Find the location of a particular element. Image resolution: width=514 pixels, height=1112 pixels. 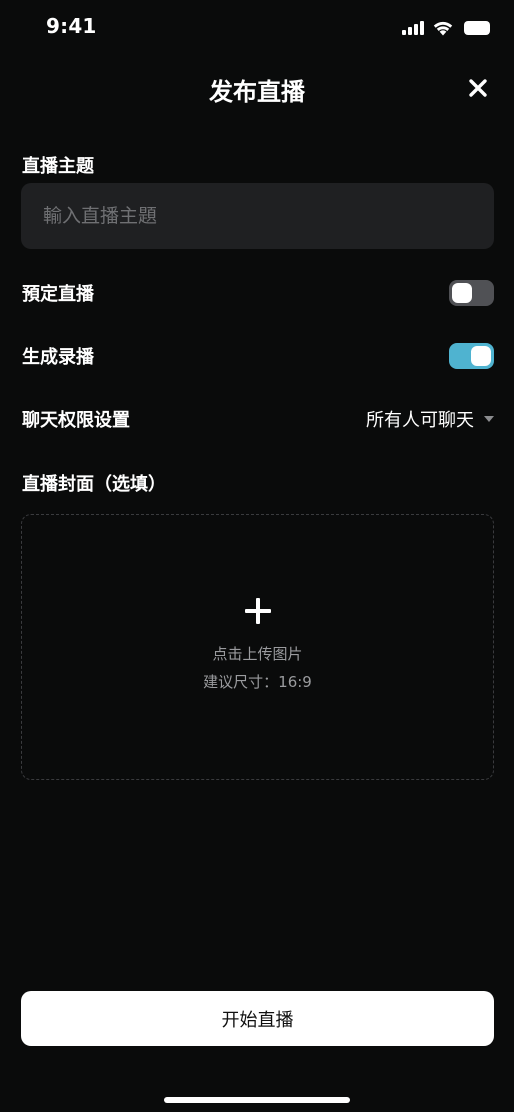

wifi-icon is located at coordinates (443, 28).